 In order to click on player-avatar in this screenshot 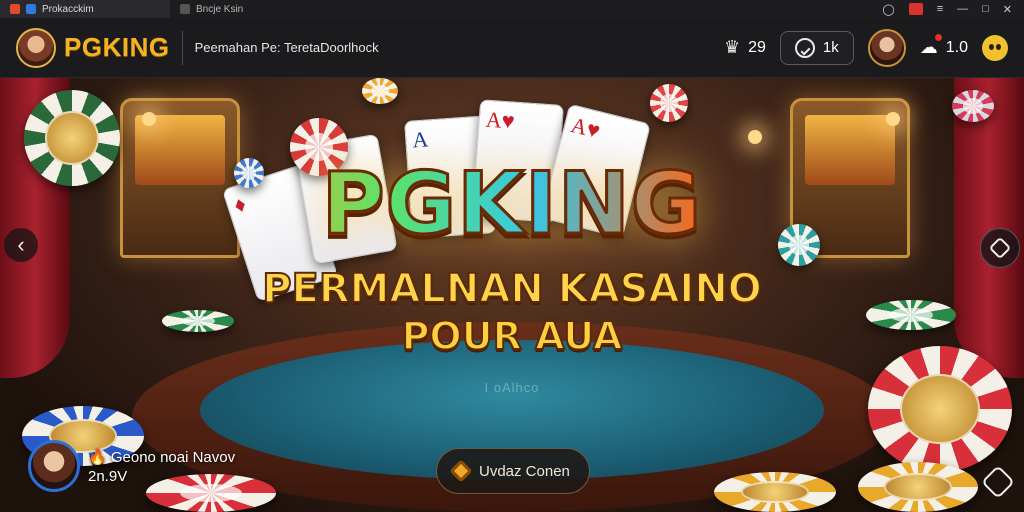, I will do `click(54, 466)`.